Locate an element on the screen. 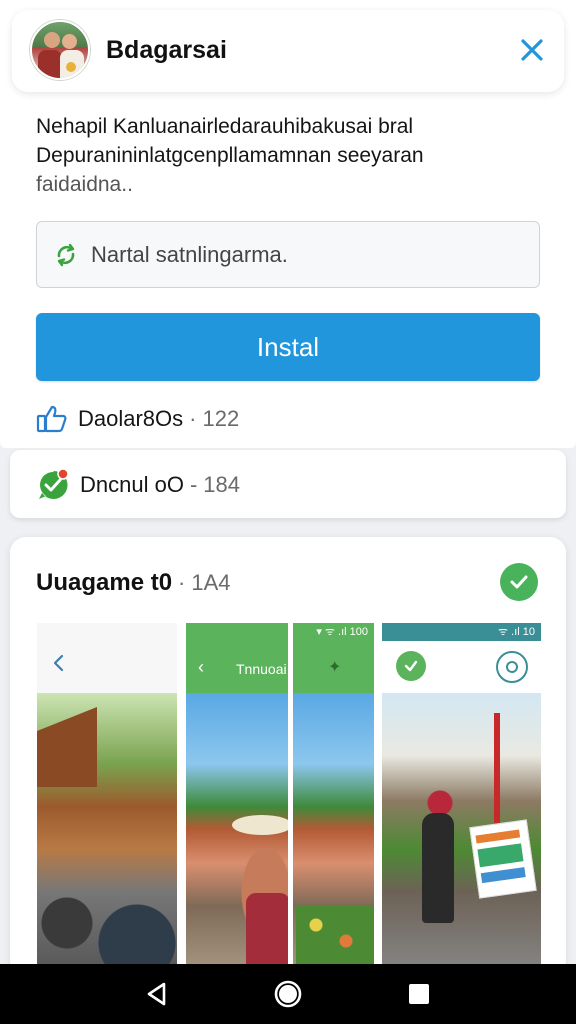  system-nav-bar is located at coordinates (288, 994).